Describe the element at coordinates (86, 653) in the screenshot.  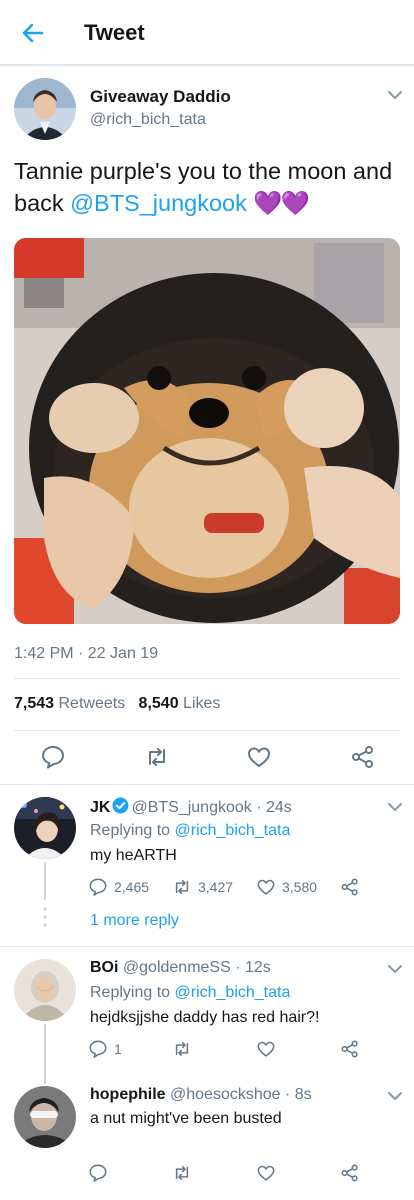
I see `tweet-timestamp: 1:42 PM · 22 Jan 19` at that location.